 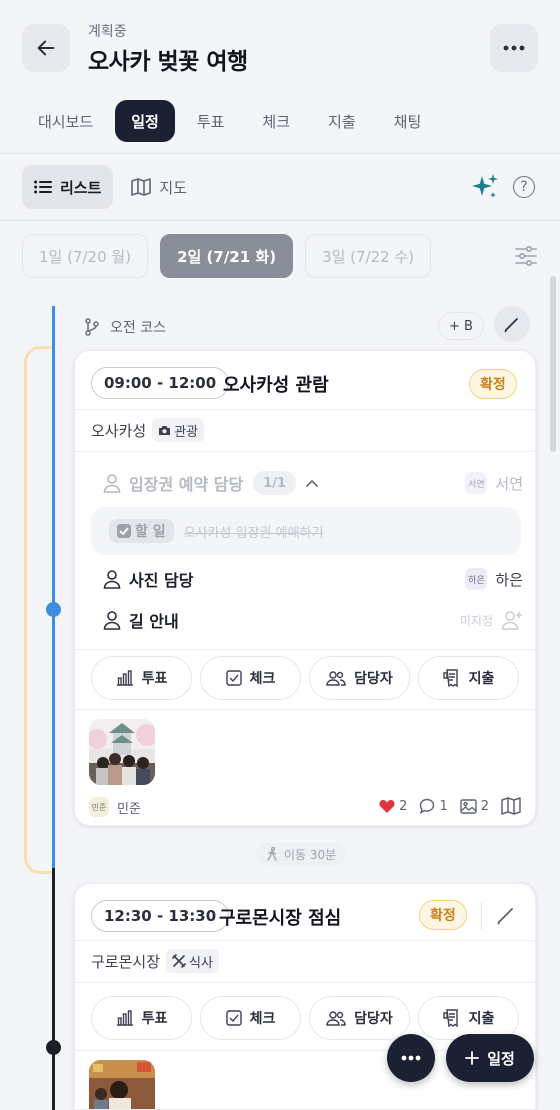 What do you see at coordinates (373, 679) in the screenshot?
I see `assignee-button-label: 담당자` at bounding box center [373, 679].